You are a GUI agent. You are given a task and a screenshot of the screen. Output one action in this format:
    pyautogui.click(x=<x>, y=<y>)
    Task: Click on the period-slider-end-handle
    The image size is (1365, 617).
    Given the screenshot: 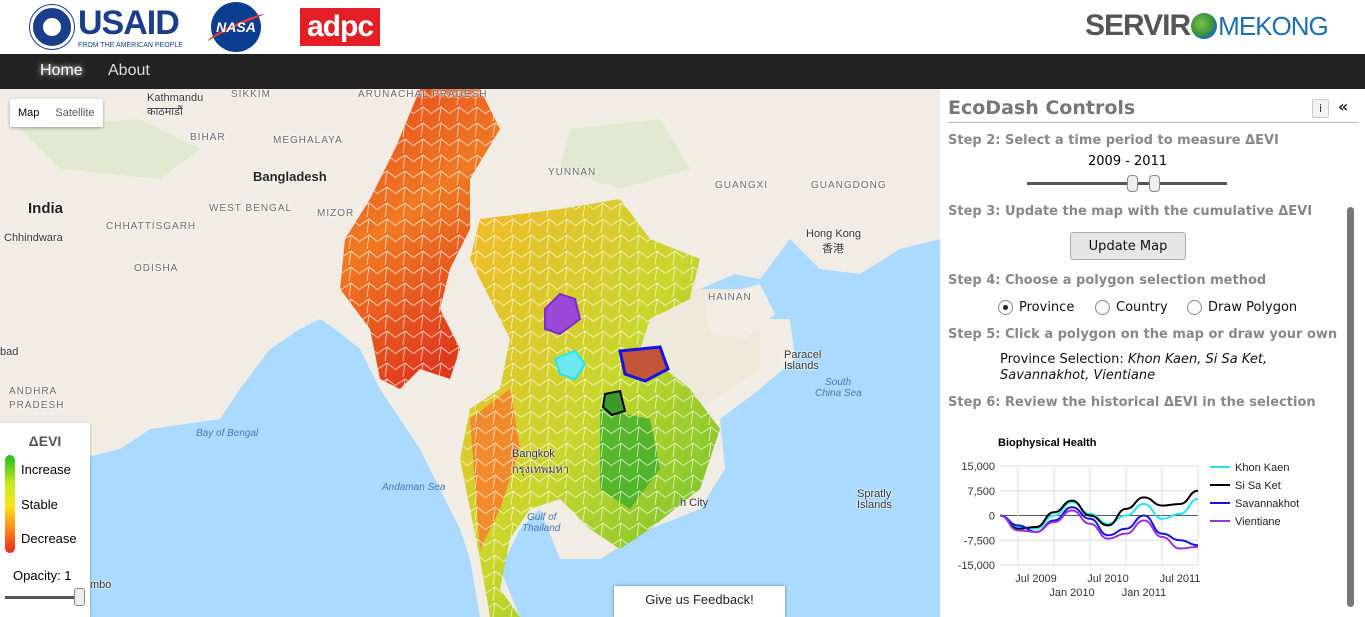 What is the action you would take?
    pyautogui.click(x=1154, y=183)
    